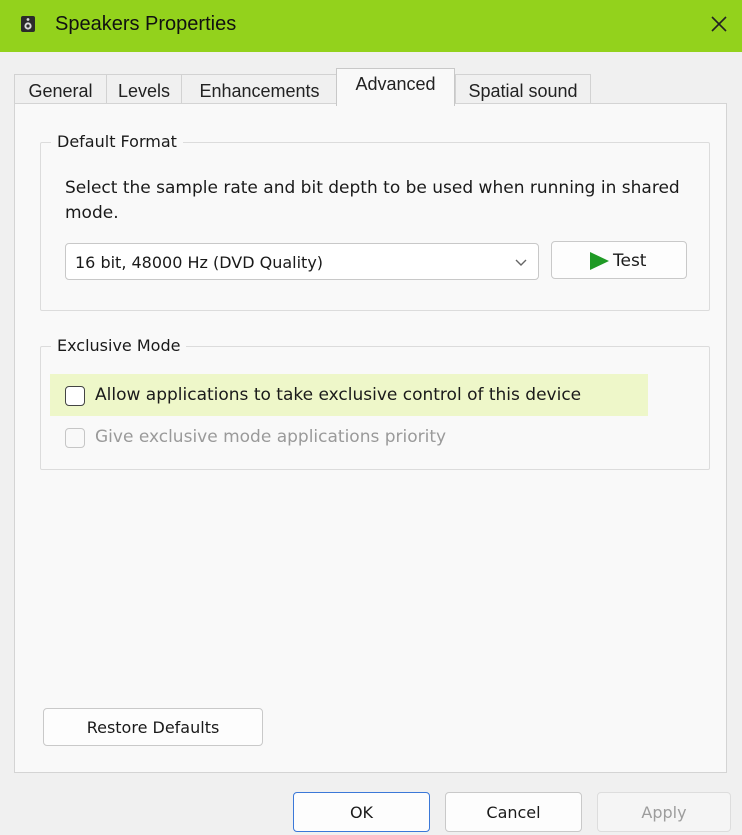 This screenshot has width=742, height=835. I want to click on speaker-icon, so click(28, 24).